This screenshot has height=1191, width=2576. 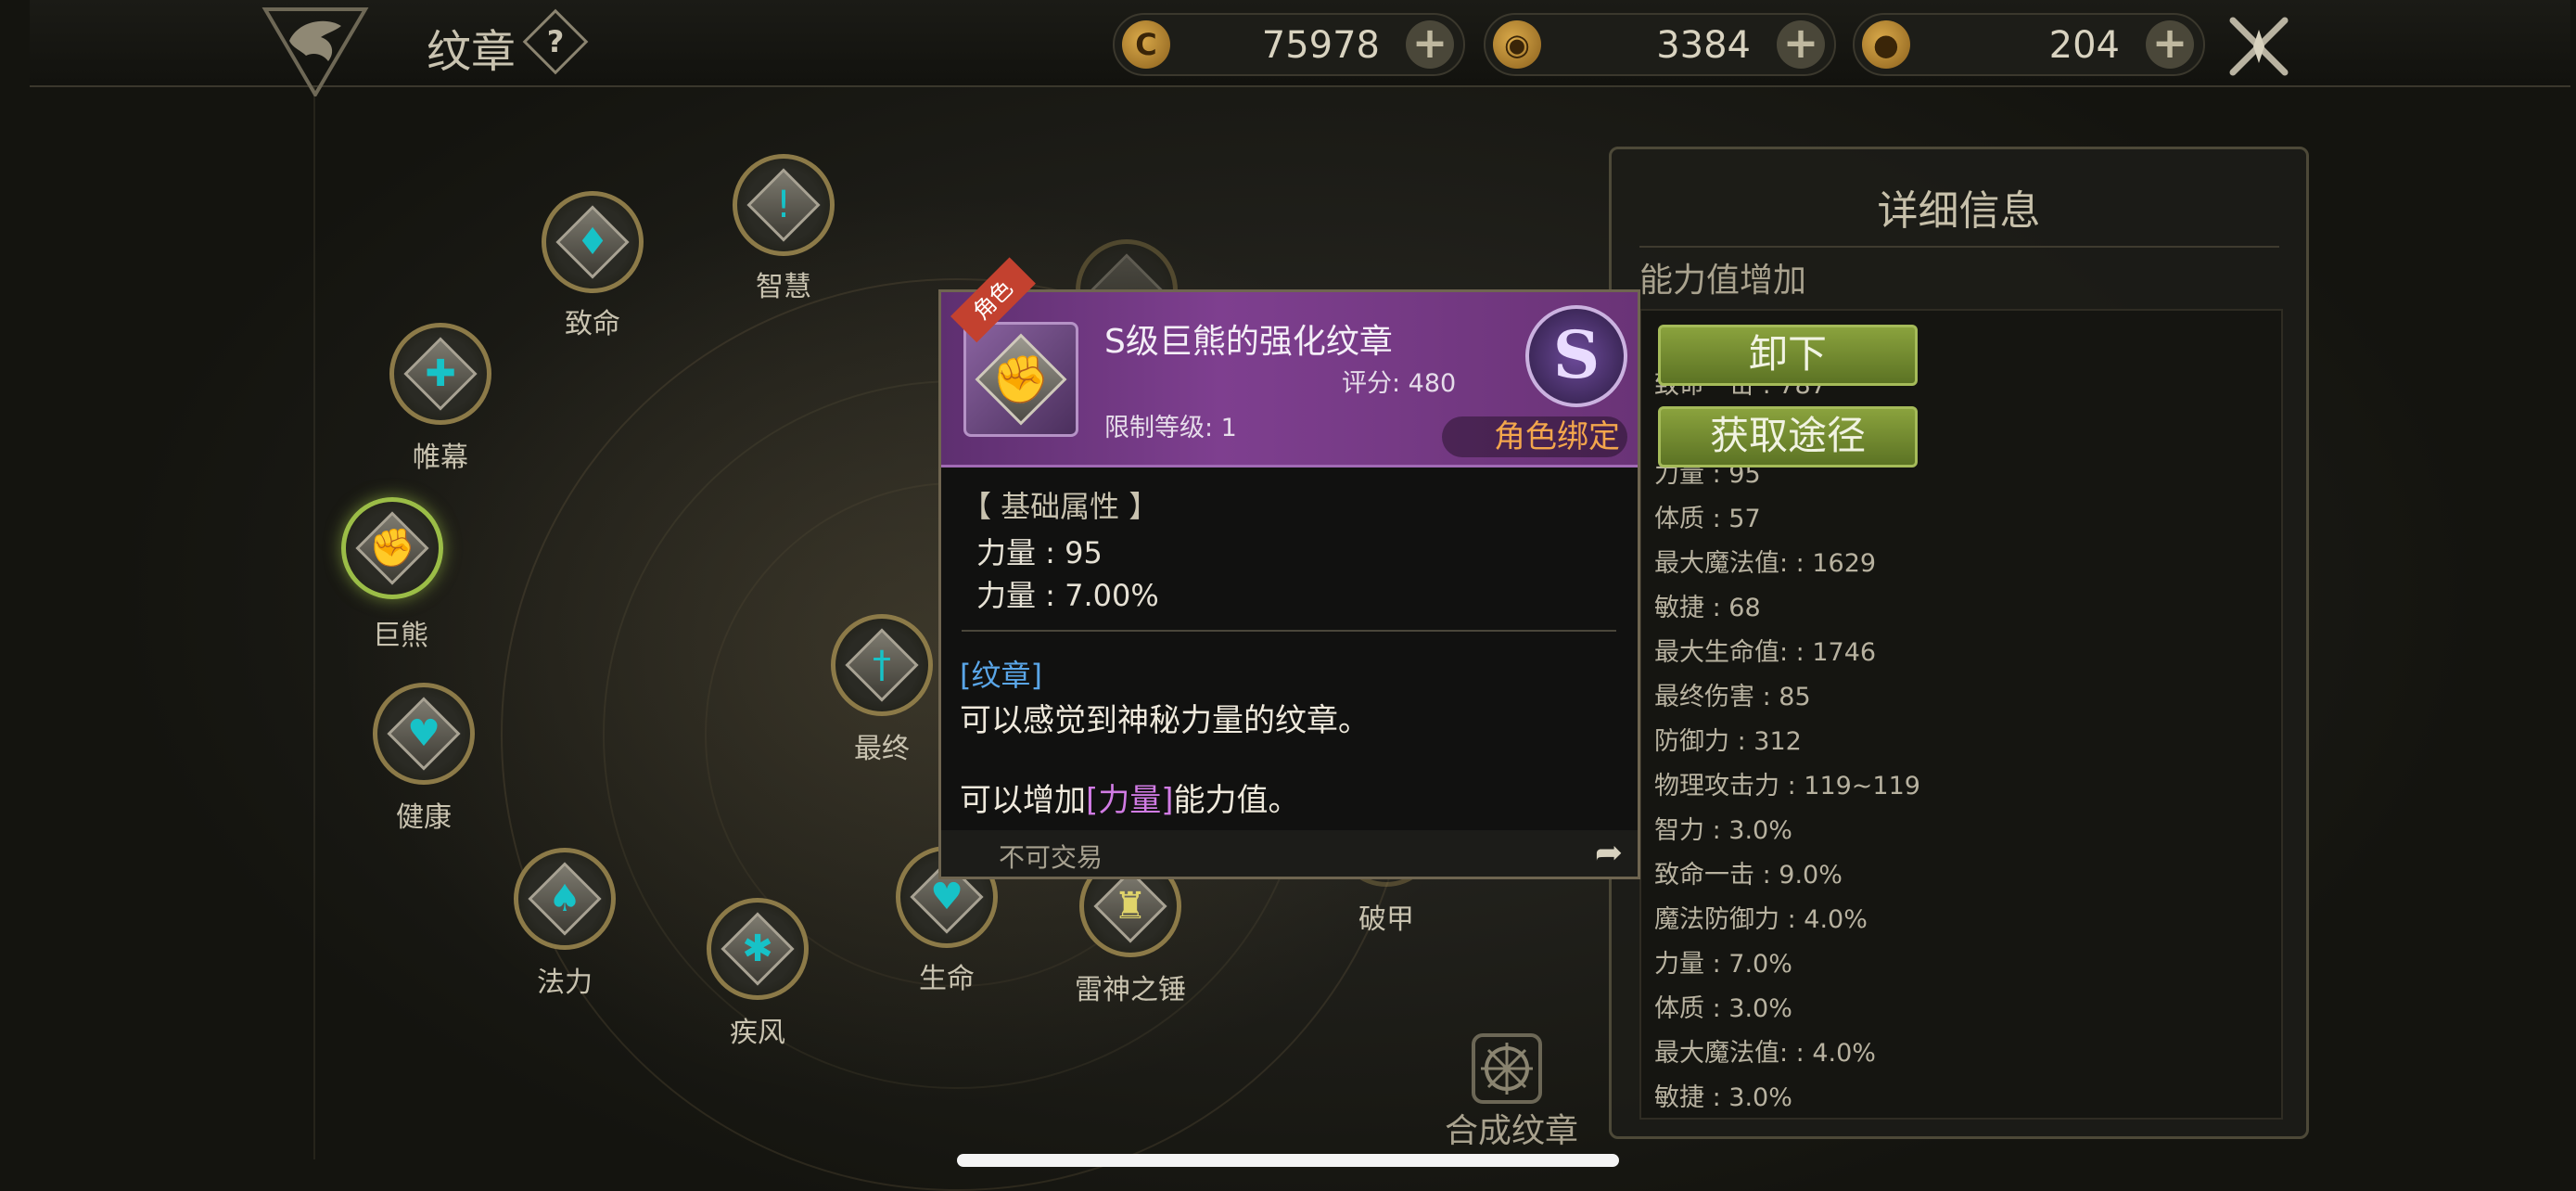 I want to click on item-description: 可以感觉到神秘力量的纹章。, so click(x=1165, y=720).